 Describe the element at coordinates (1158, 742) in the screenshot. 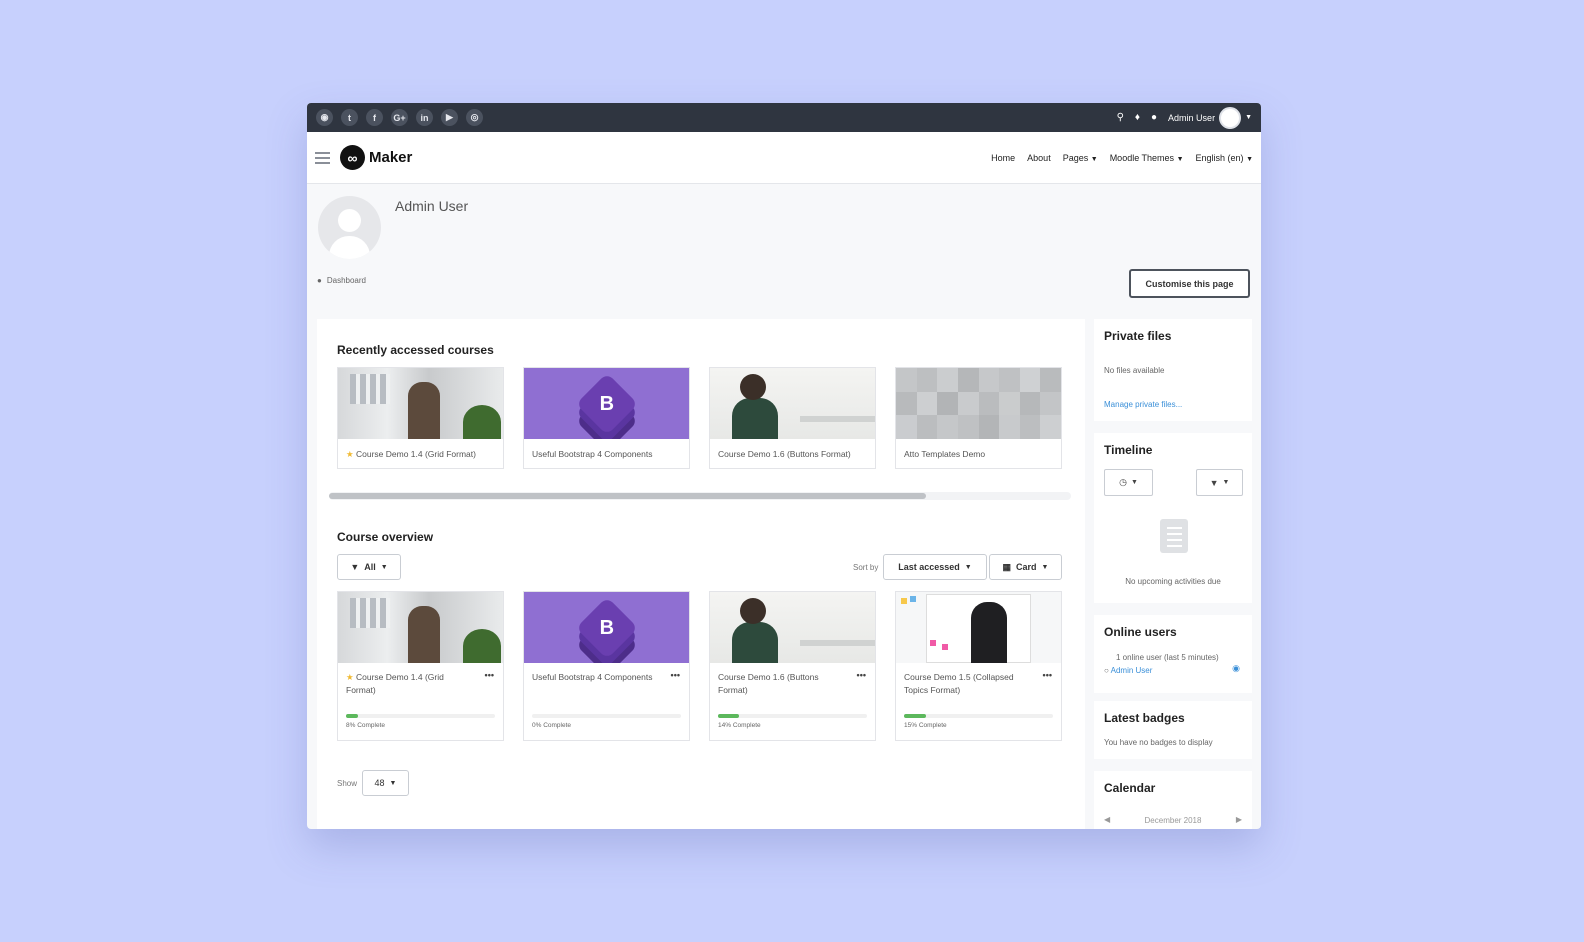

I see `empty-message: You have no badges to display` at that location.